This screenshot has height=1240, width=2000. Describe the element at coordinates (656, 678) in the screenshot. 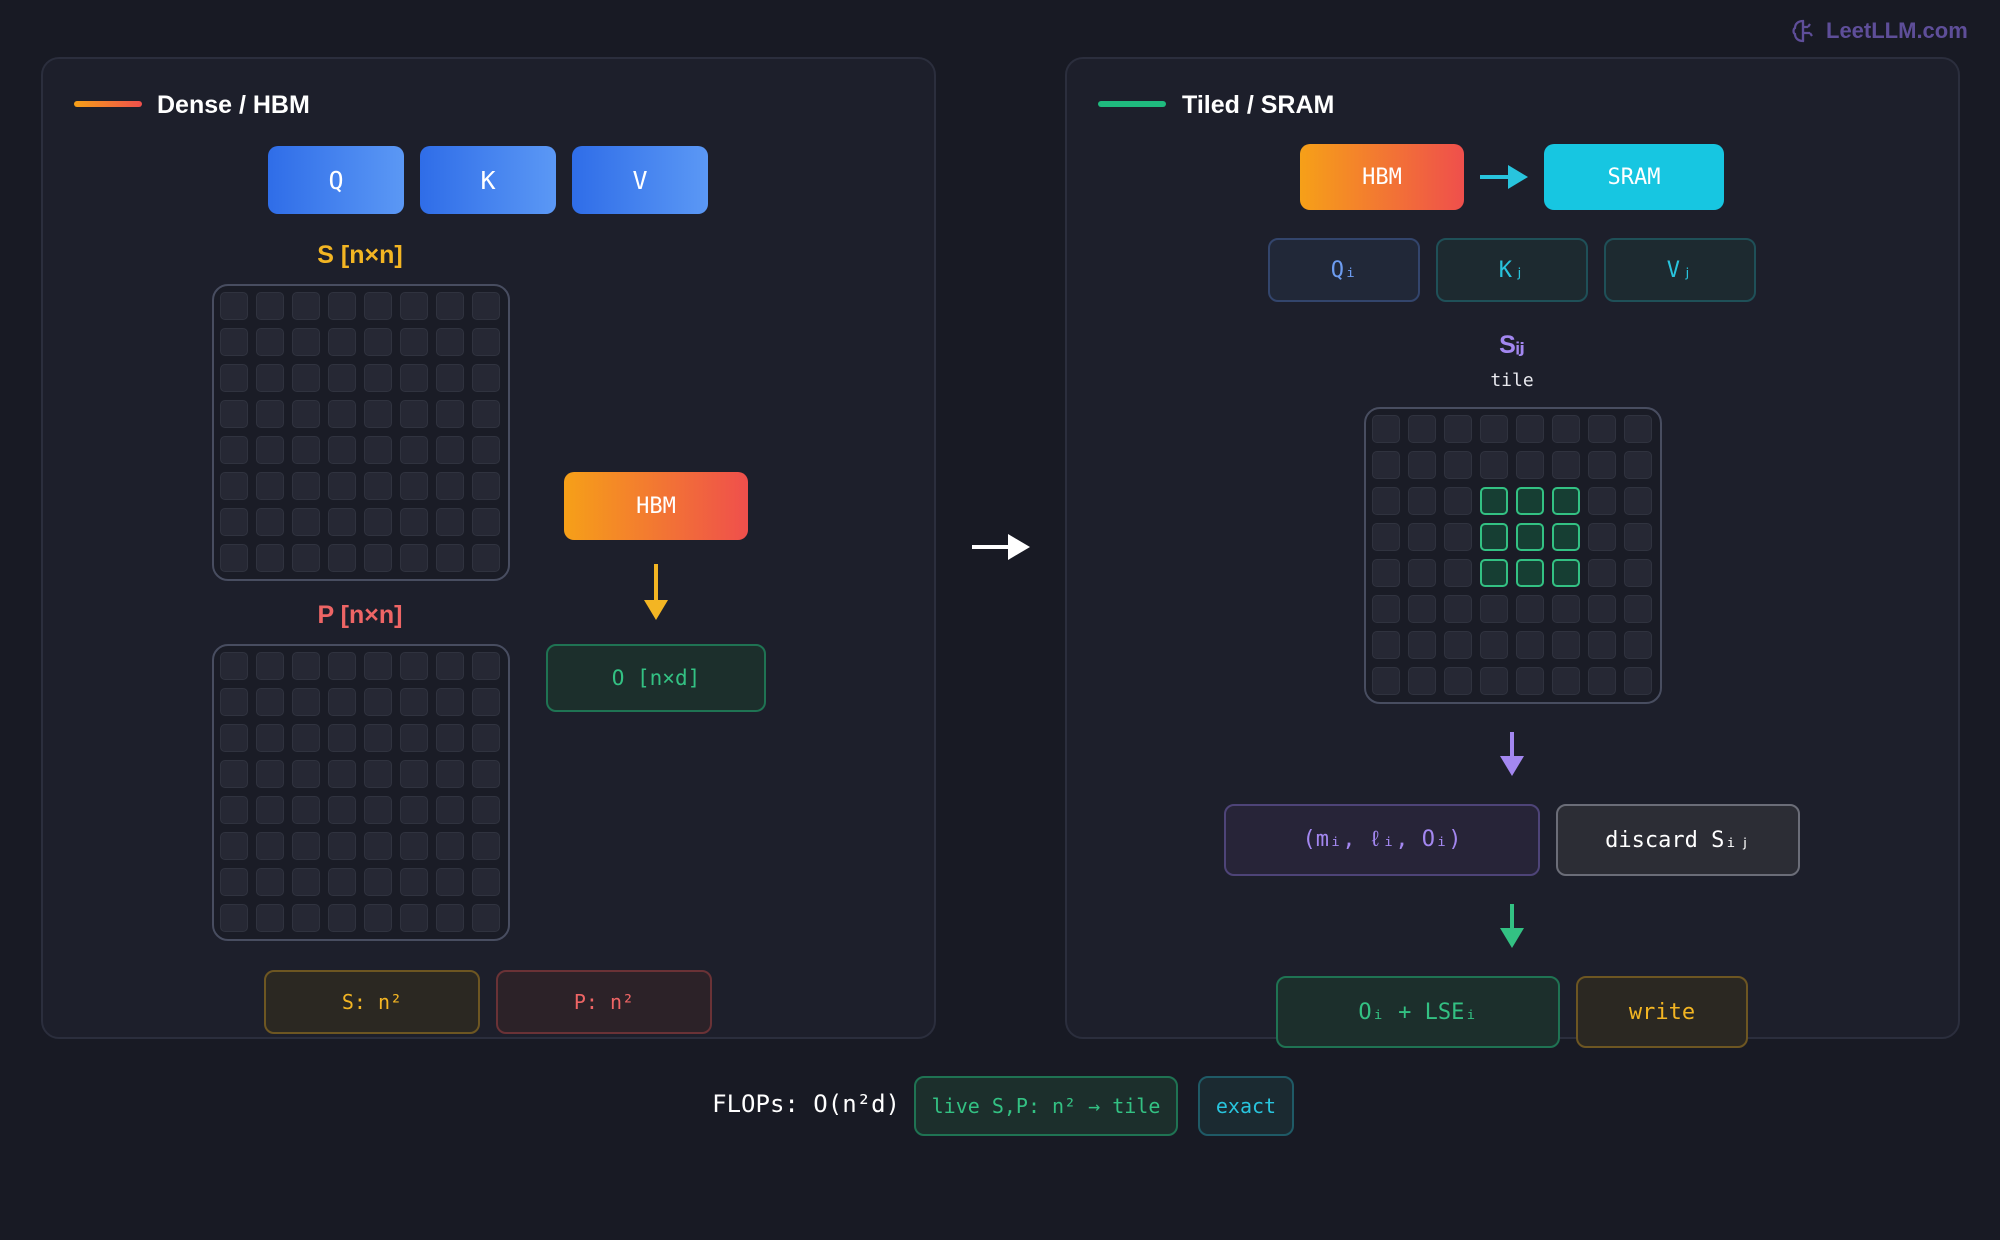

I see `dense-output-block: O [n×d]` at that location.